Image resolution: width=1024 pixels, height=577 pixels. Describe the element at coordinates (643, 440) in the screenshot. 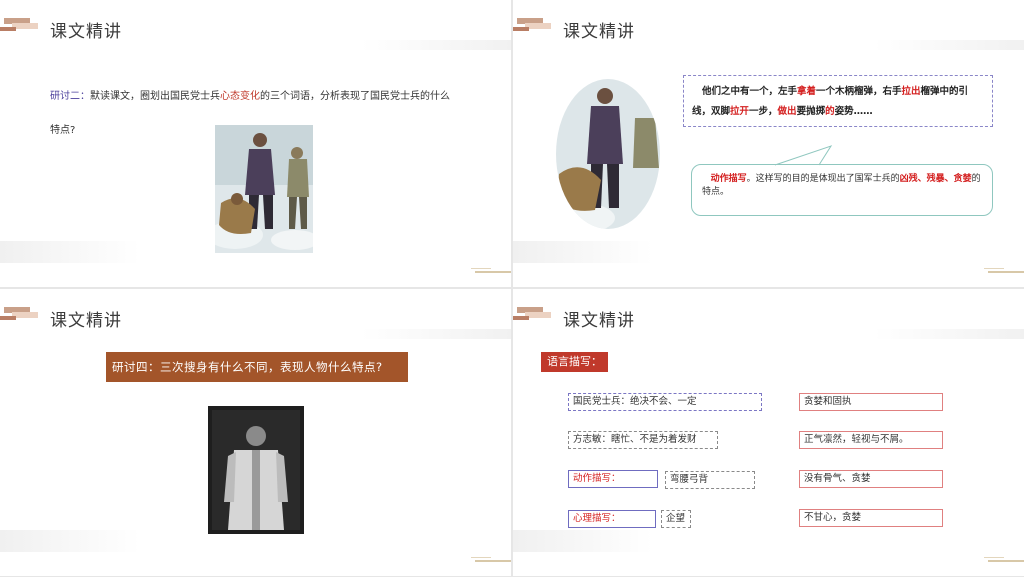

I see `left-item: 方志敏：瞎忙、不是为着发财` at that location.